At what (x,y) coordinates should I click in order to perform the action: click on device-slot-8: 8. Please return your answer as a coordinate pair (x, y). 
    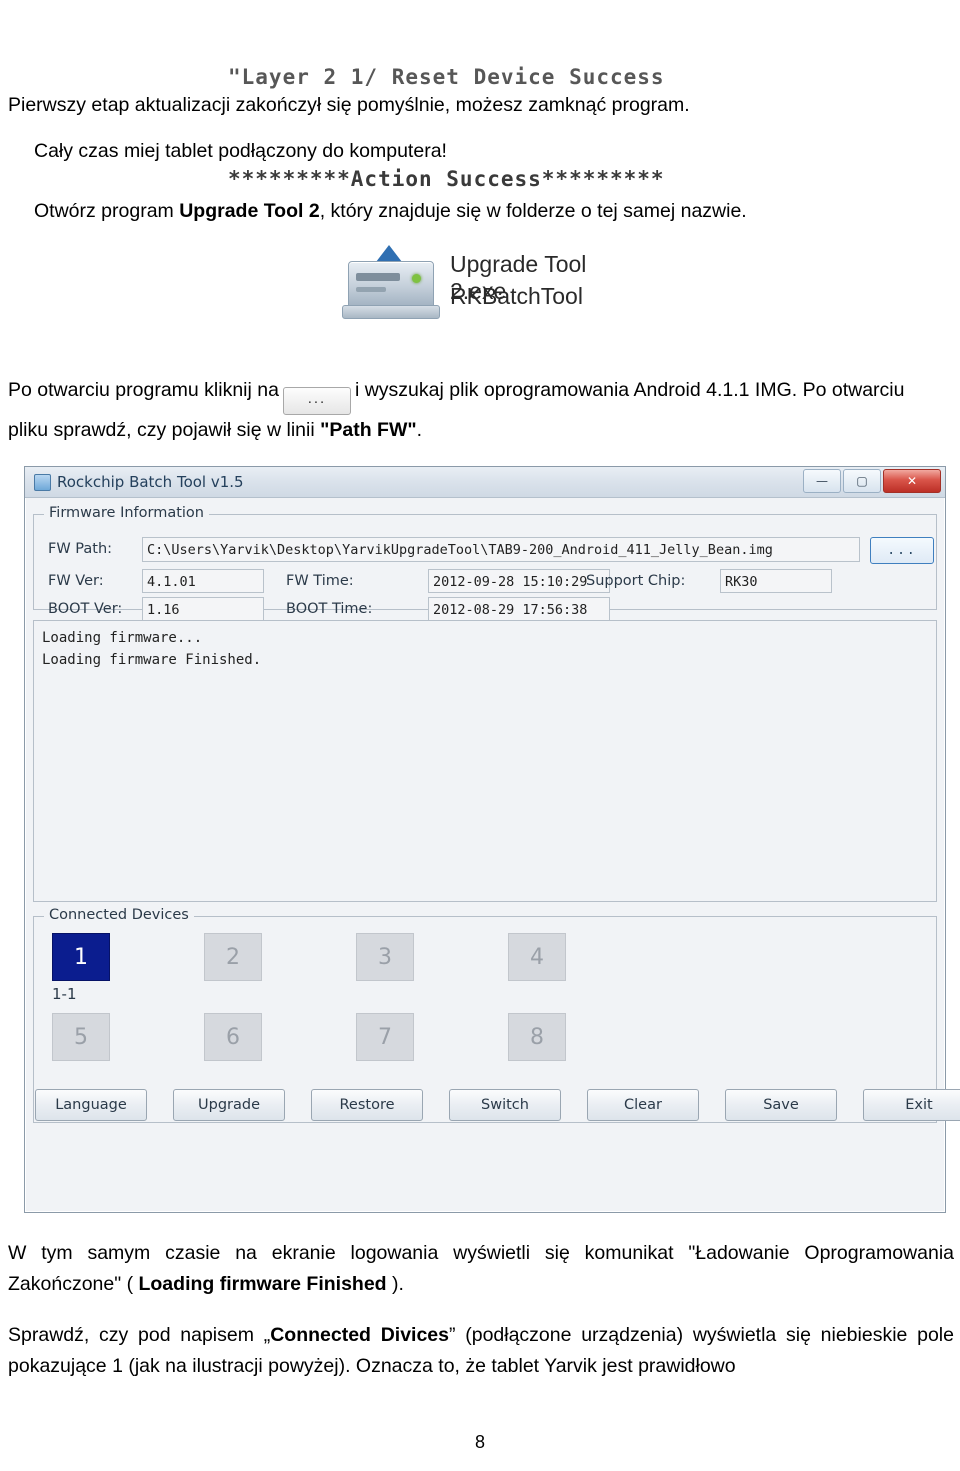
    Looking at the image, I should click on (537, 1037).